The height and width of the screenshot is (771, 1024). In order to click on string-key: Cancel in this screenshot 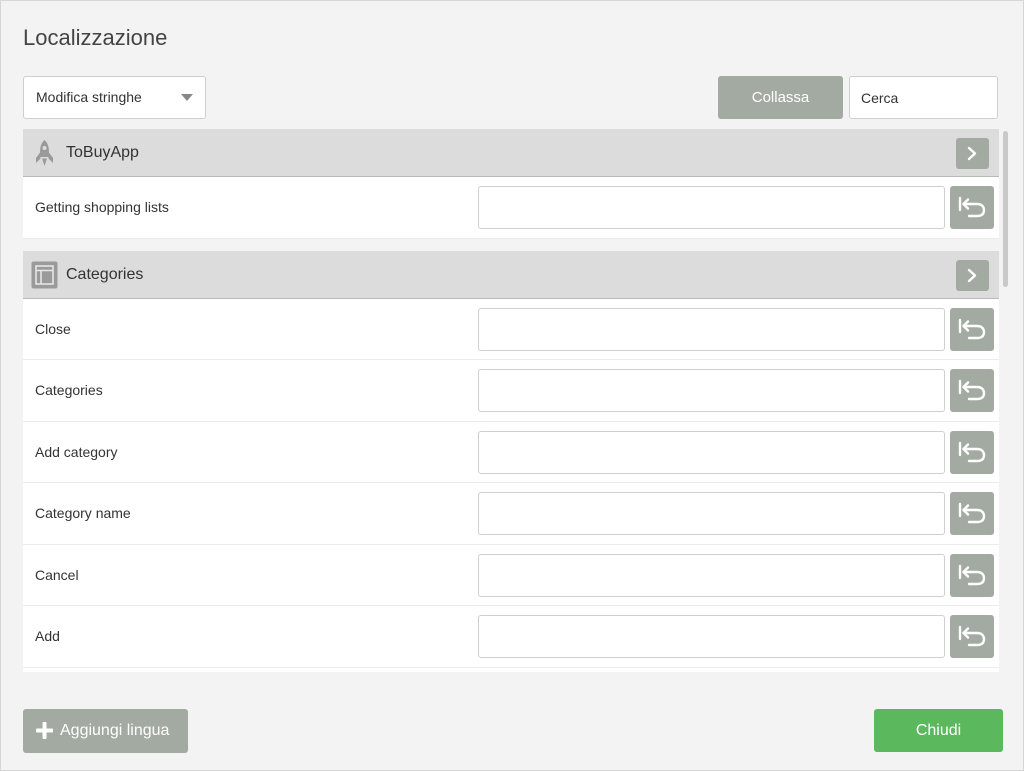, I will do `click(57, 574)`.